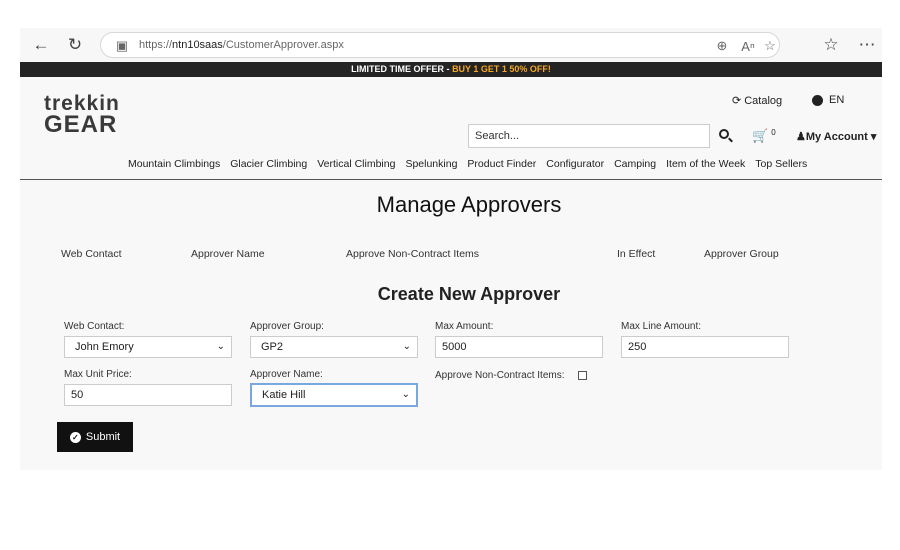 The image size is (900, 550). I want to click on max-unit-price-label: Max Unit Price:, so click(98, 374).